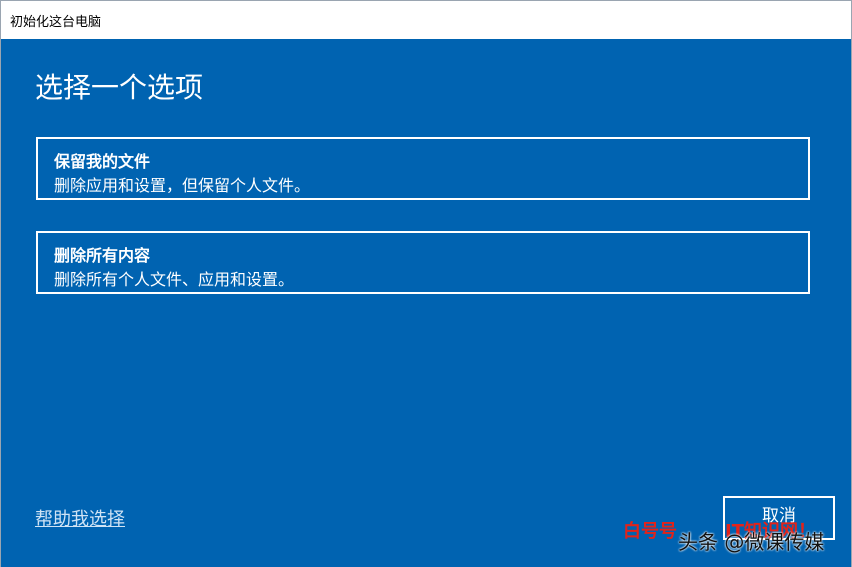  What do you see at coordinates (102, 161) in the screenshot?
I see `option-title: 保留我的文件` at bounding box center [102, 161].